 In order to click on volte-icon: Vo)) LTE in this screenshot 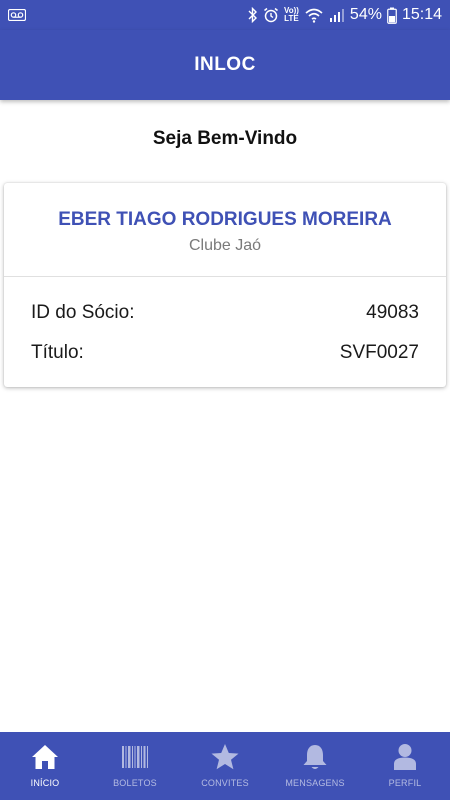, I will do `click(291, 15)`.